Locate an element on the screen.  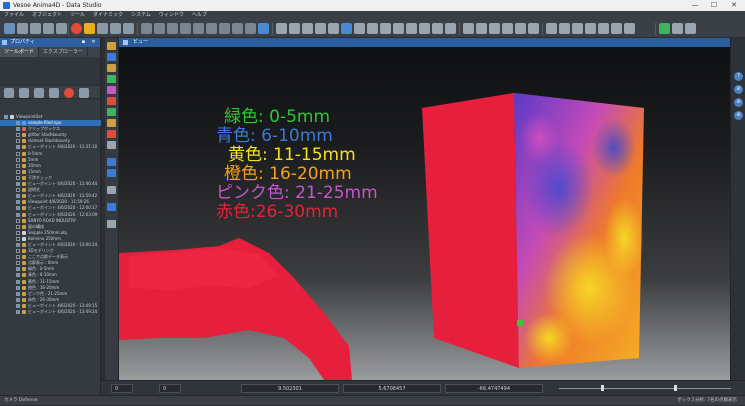
menu-help: ヘルプ is located at coordinates (199, 15).